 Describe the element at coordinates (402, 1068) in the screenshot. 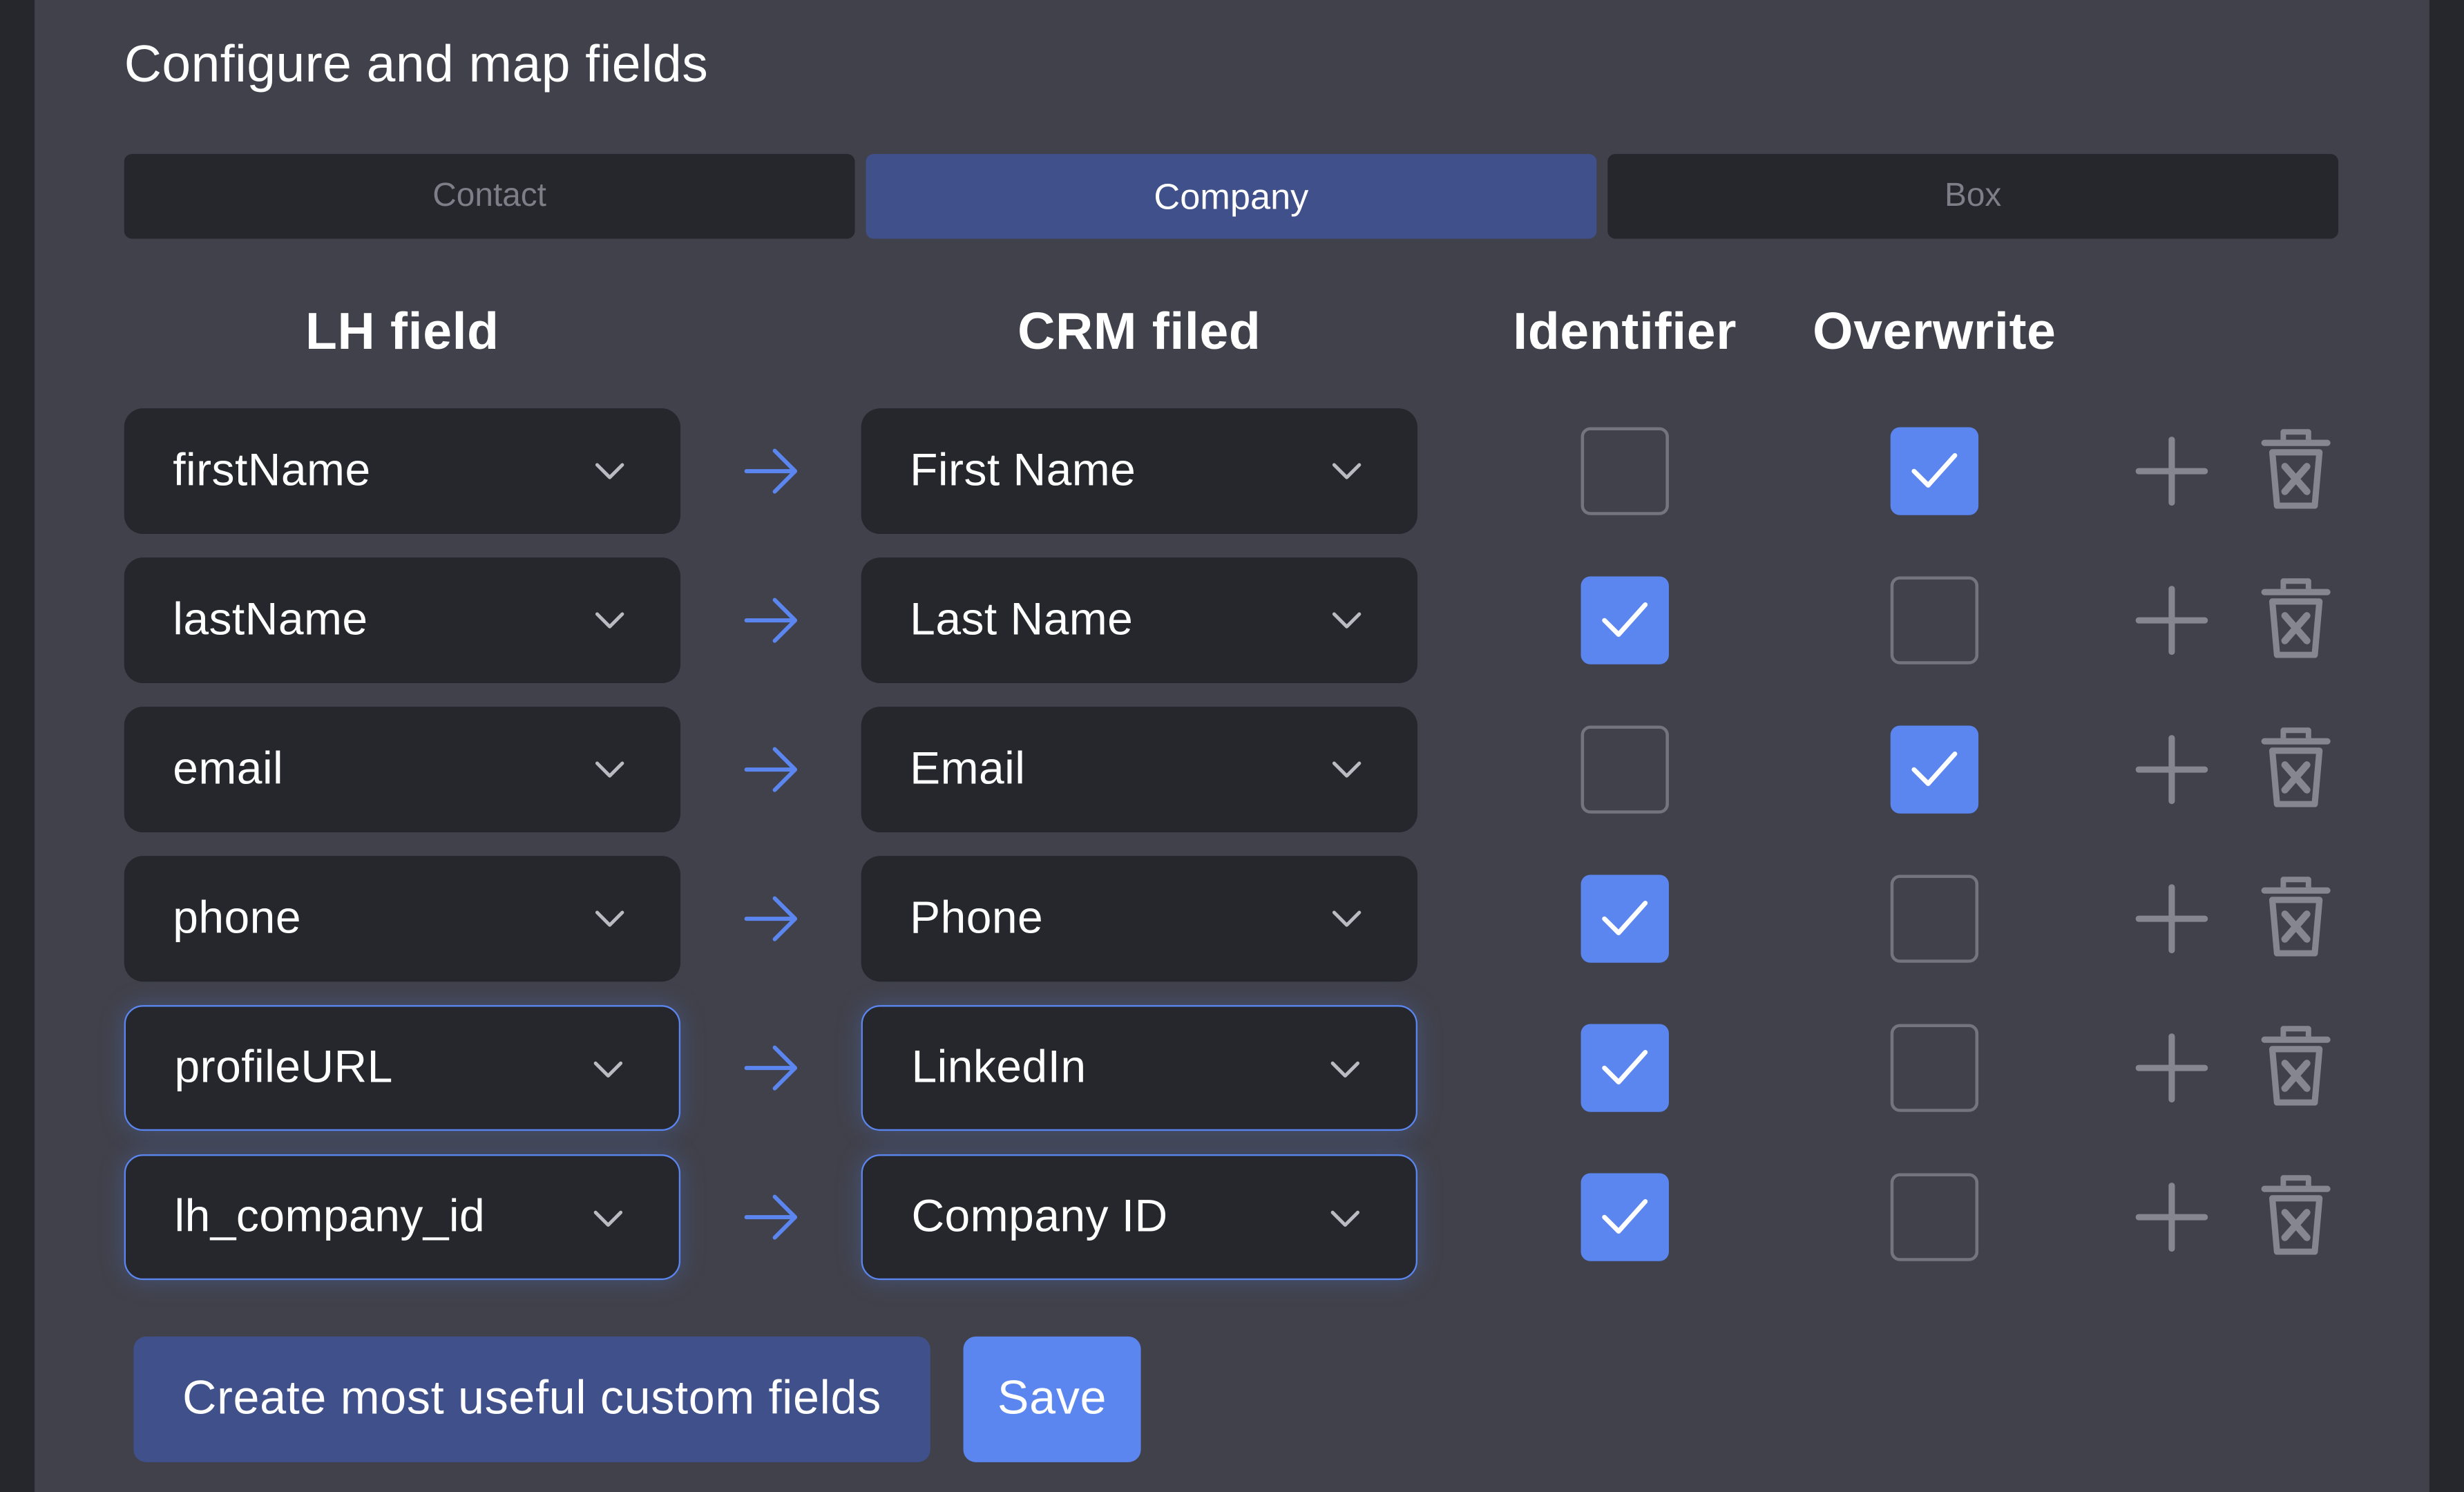

I see `lh-field-select: profileURL` at that location.